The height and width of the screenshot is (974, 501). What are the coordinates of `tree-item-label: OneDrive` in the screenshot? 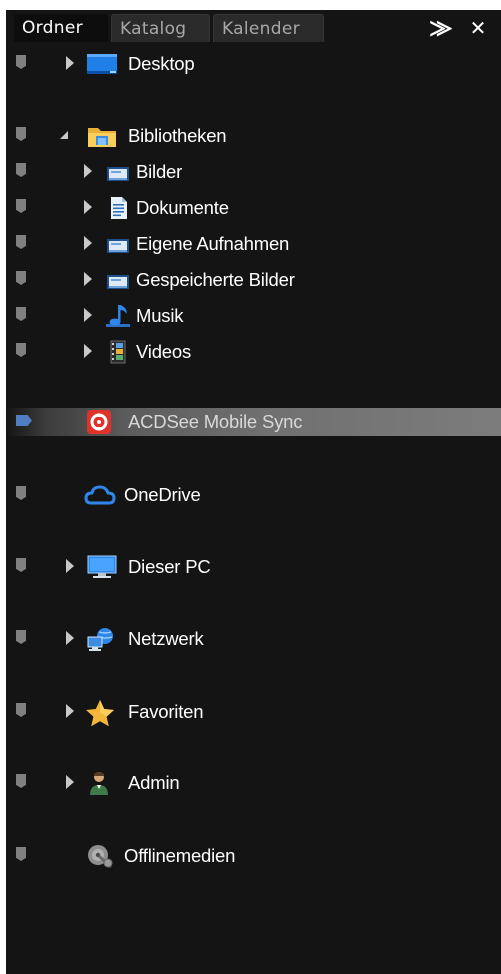 It's located at (162, 494).